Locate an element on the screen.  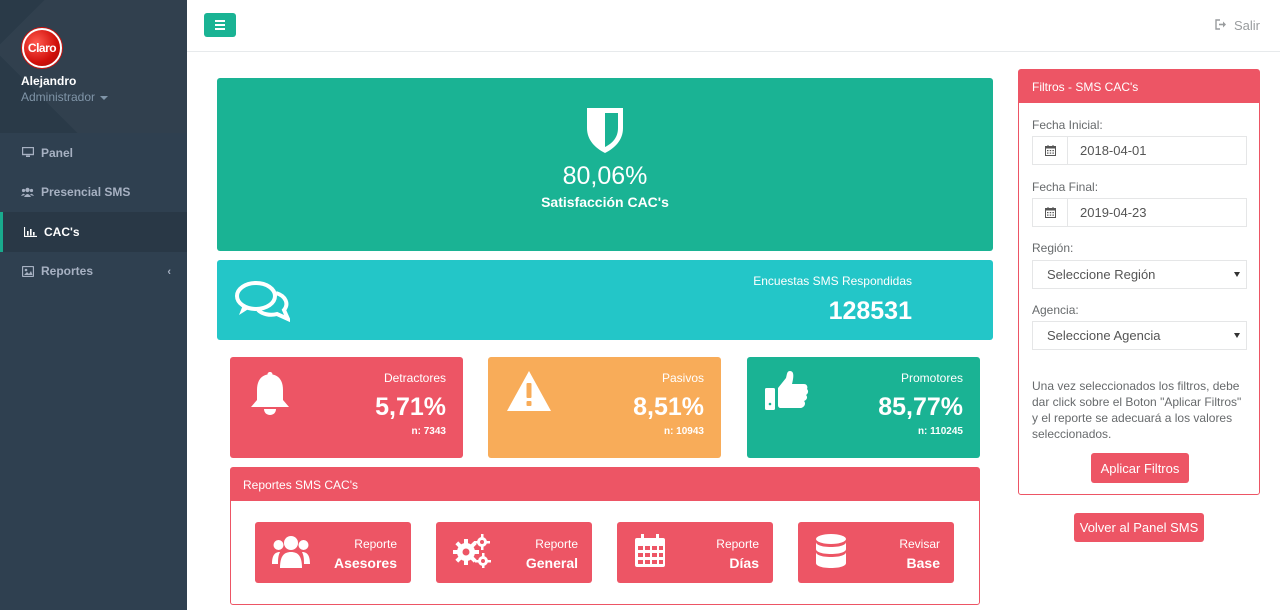
sidebar-item-reportes: Reportes ‹ is located at coordinates (93, 272).